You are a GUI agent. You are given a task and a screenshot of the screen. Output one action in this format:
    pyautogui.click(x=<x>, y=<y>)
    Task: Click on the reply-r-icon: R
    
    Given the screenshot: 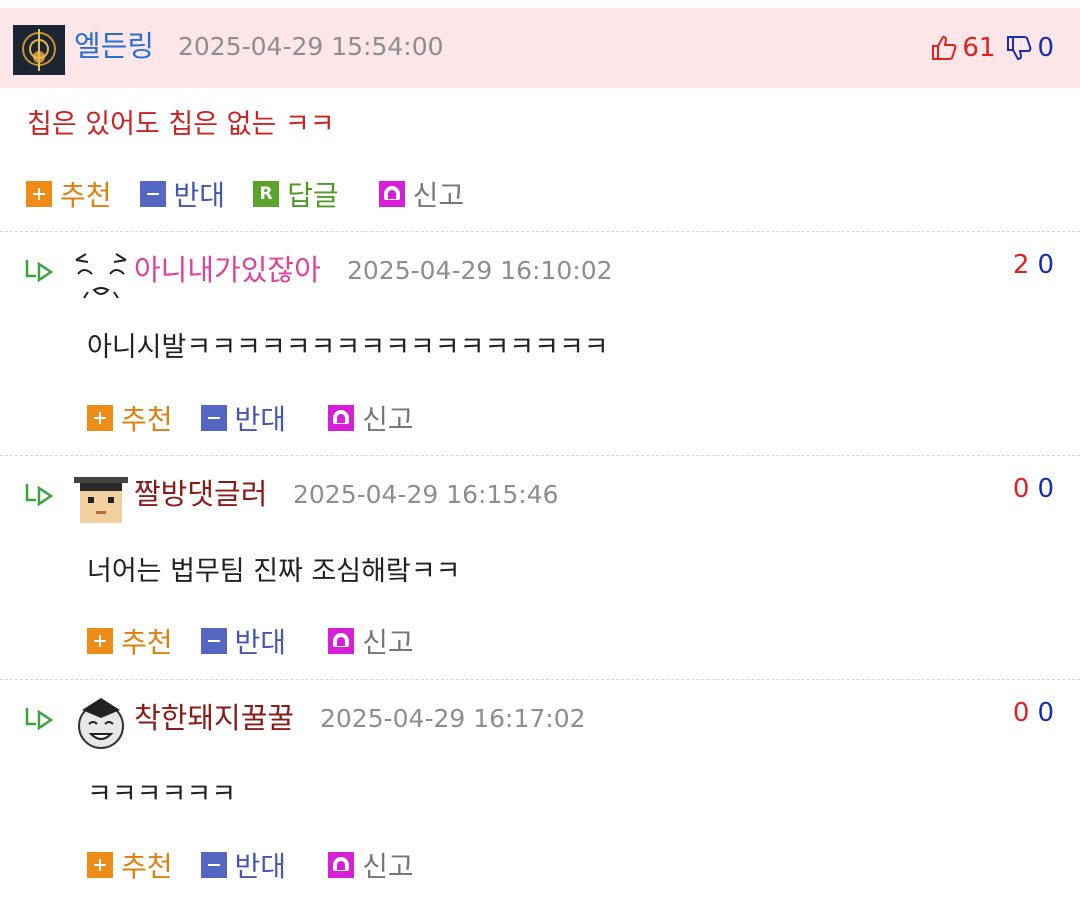 What is the action you would take?
    pyautogui.click(x=266, y=194)
    